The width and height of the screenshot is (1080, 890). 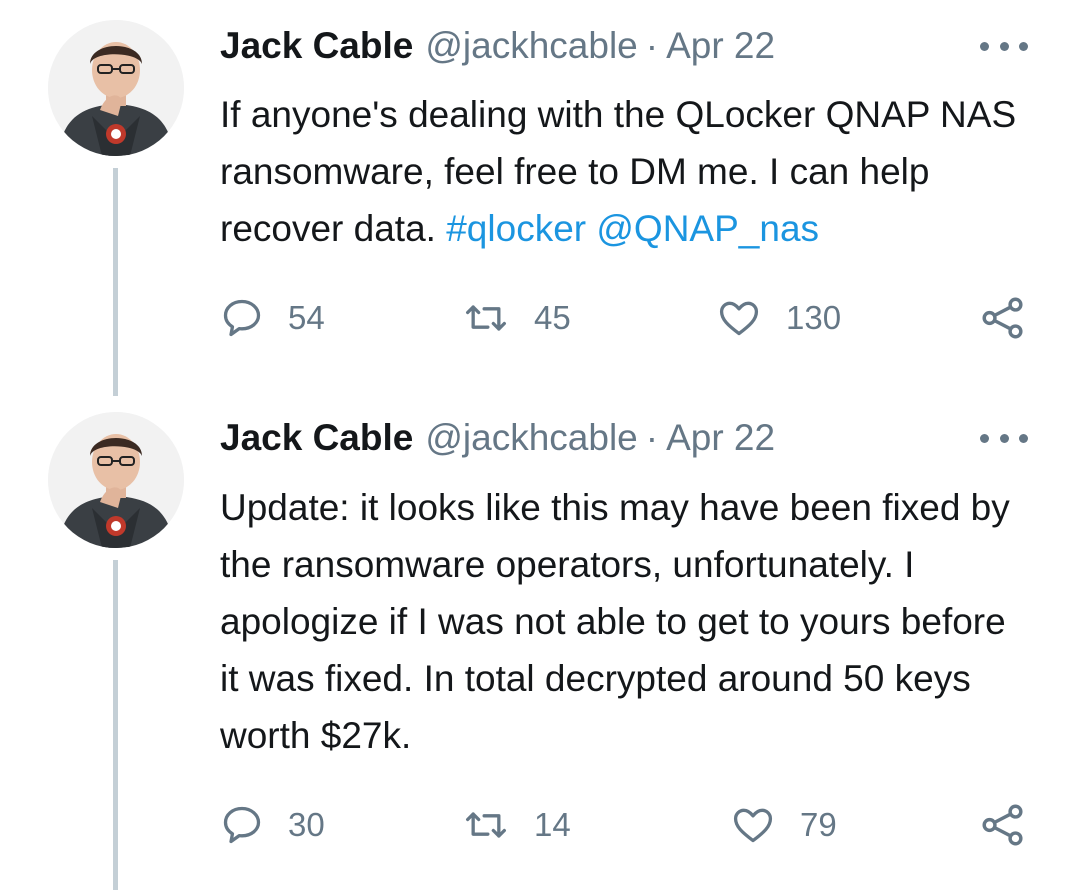 What do you see at coordinates (814, 317) in the screenshot?
I see `like-count: 130` at bounding box center [814, 317].